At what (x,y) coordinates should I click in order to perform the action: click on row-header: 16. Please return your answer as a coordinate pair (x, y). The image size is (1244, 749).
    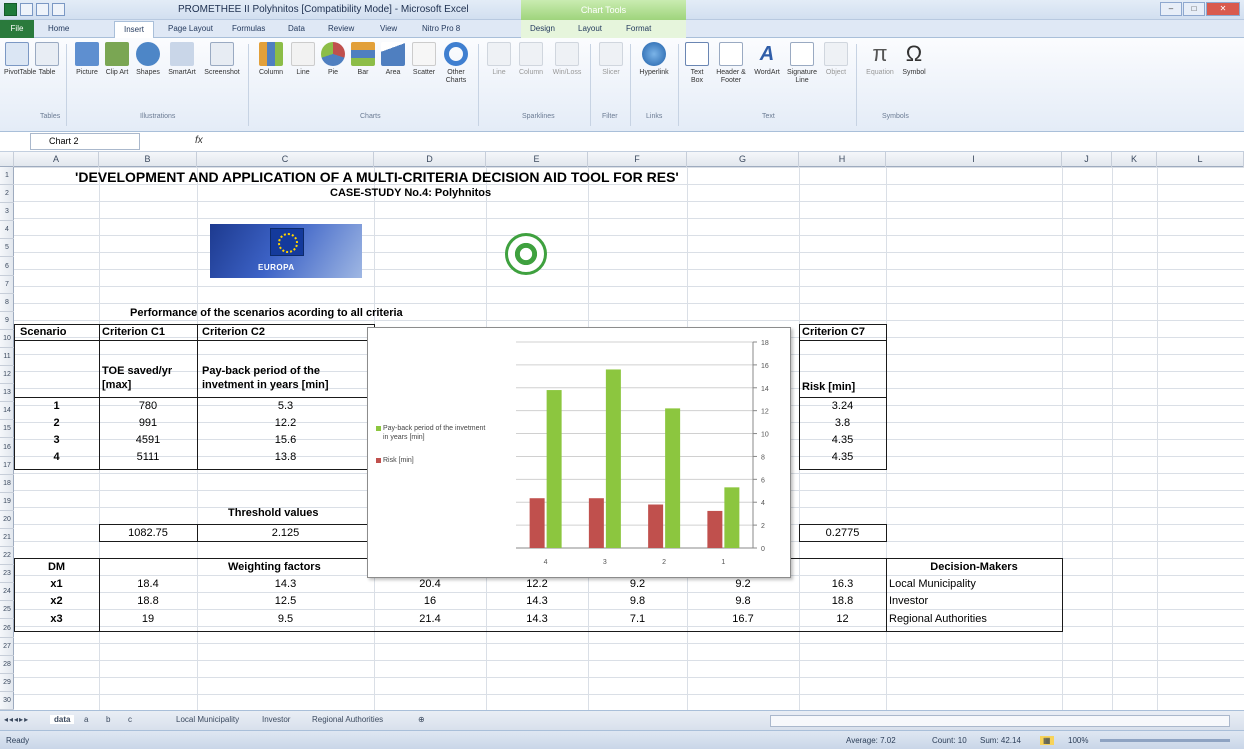
    Looking at the image, I should click on (7, 448).